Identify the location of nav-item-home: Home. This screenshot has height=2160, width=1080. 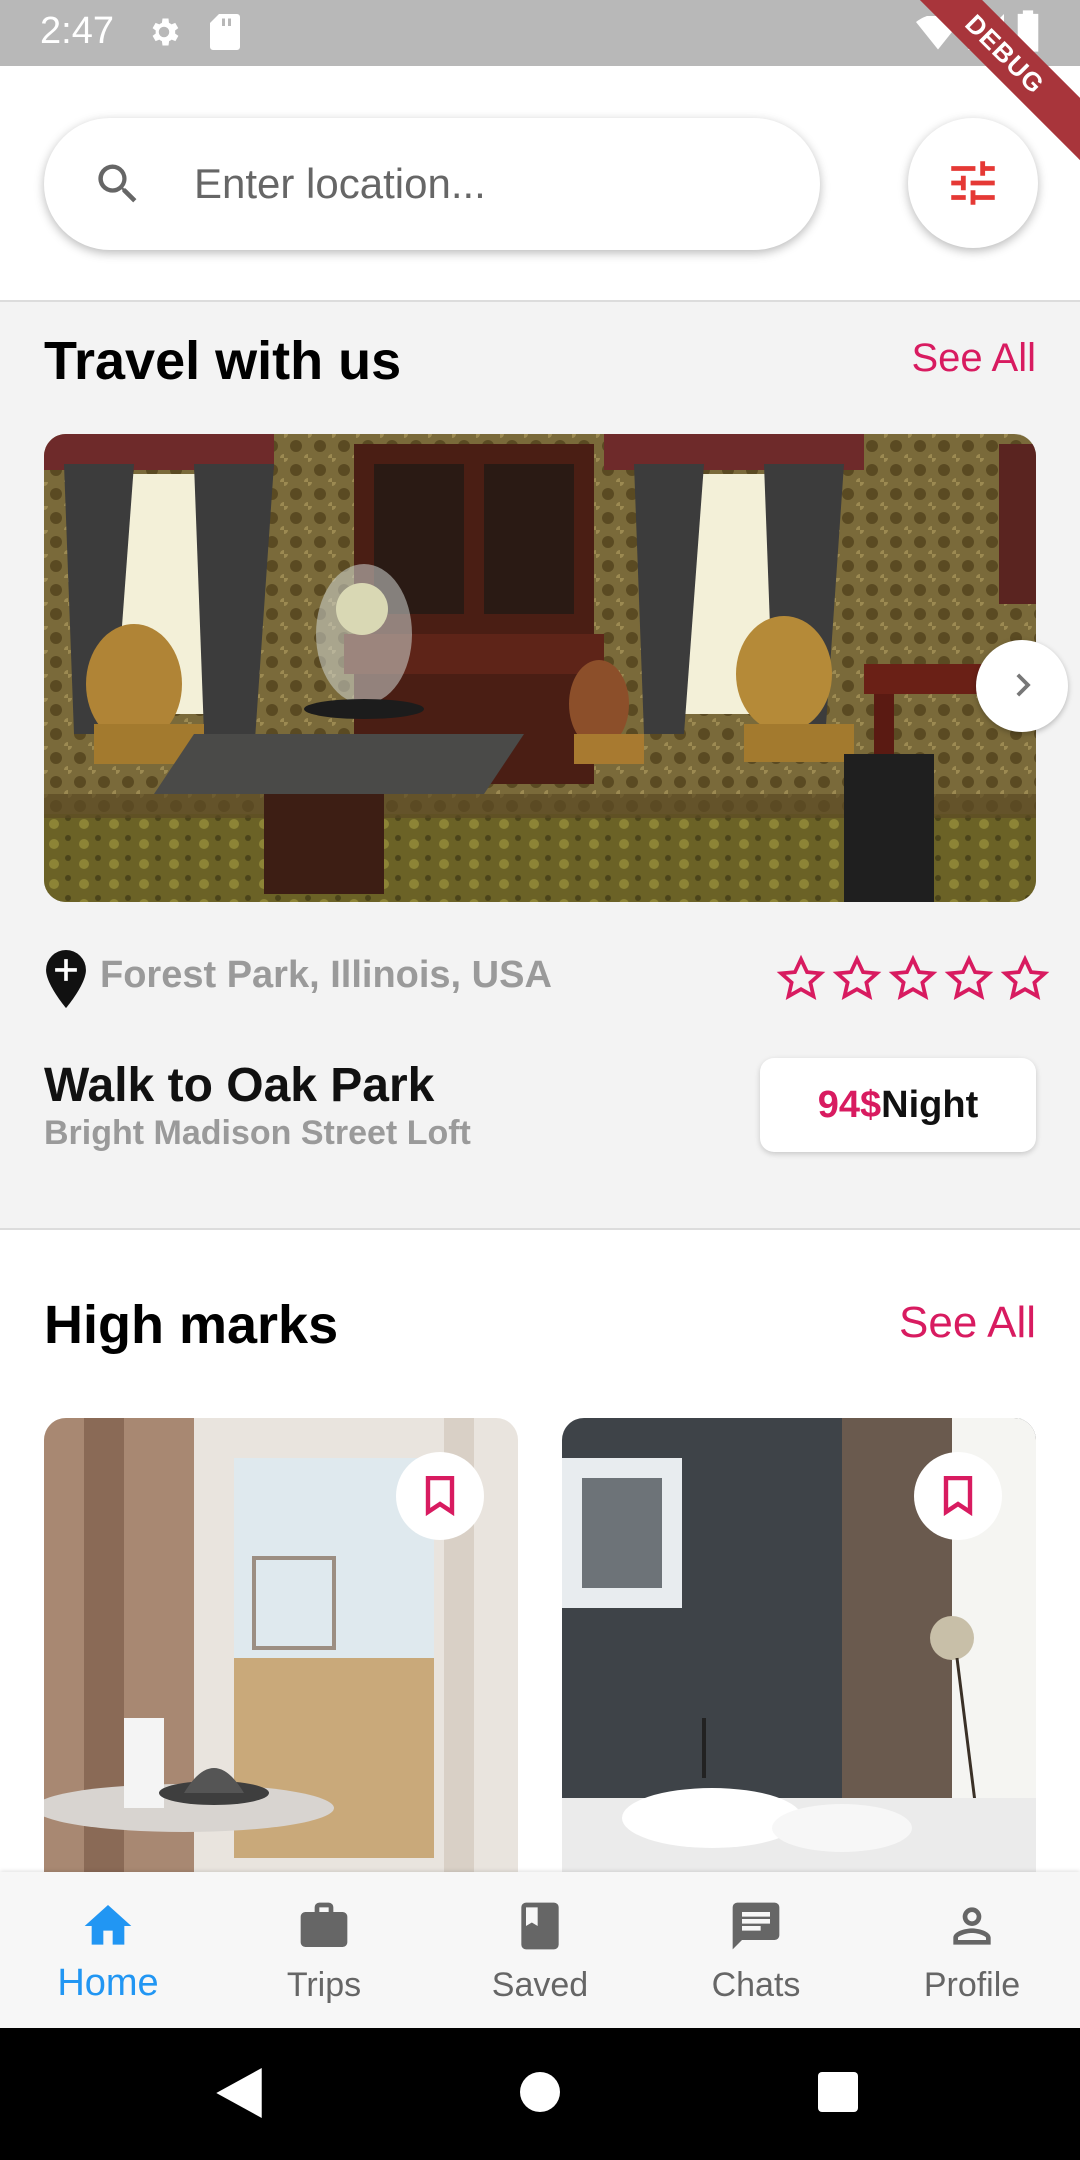
(108, 1950).